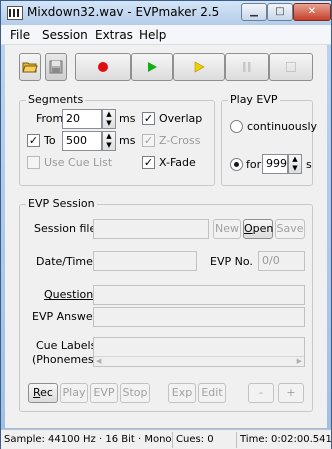  Describe the element at coordinates (275, 164) in the screenshot. I see `for-input: 999` at that location.